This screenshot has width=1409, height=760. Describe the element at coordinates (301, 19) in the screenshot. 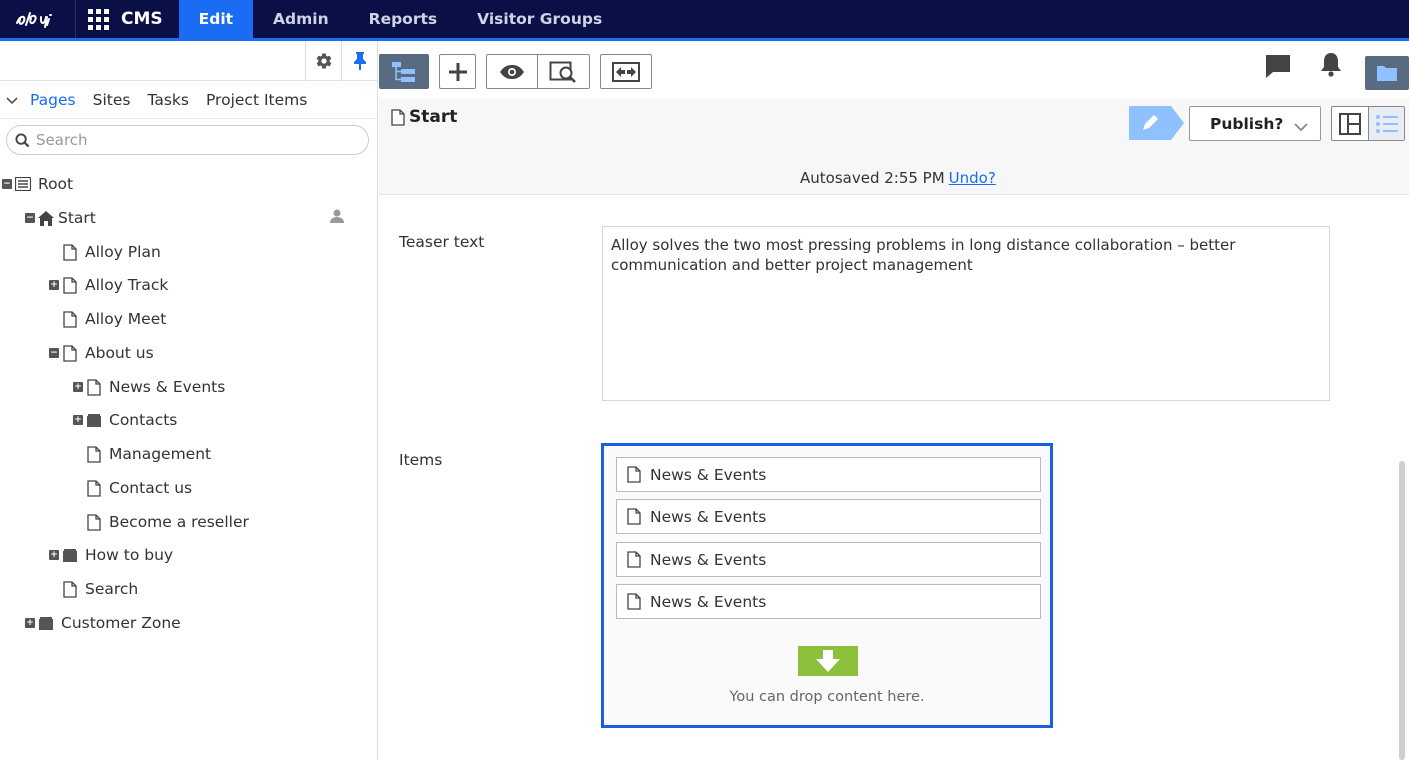

I see `nav-tab-admin: Admin` at that location.